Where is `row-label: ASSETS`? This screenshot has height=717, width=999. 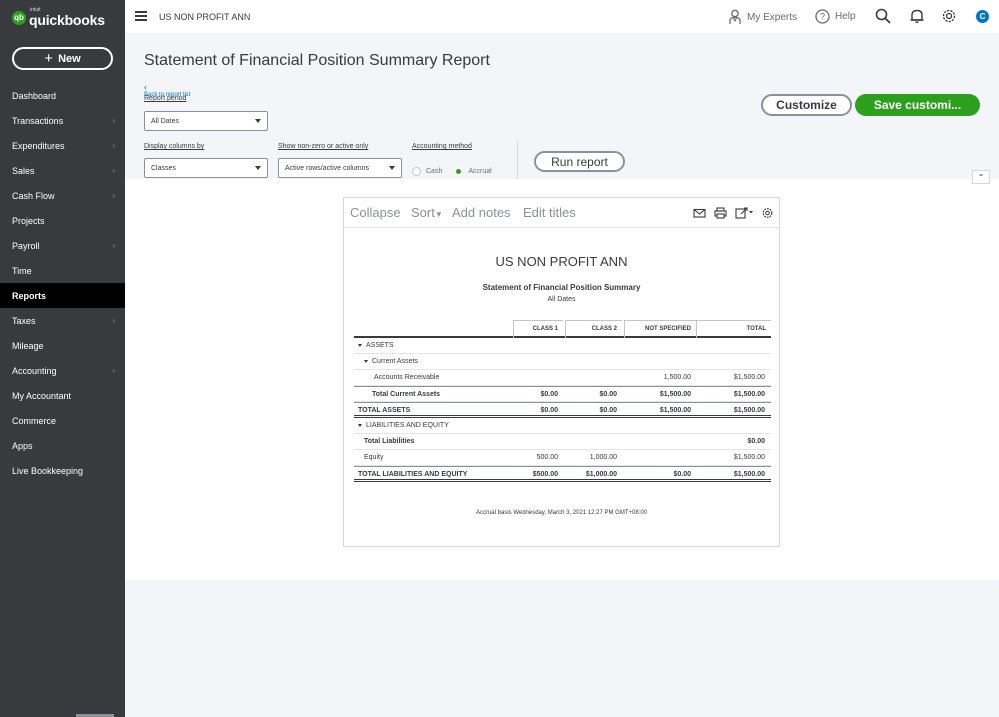 row-label: ASSETS is located at coordinates (380, 345).